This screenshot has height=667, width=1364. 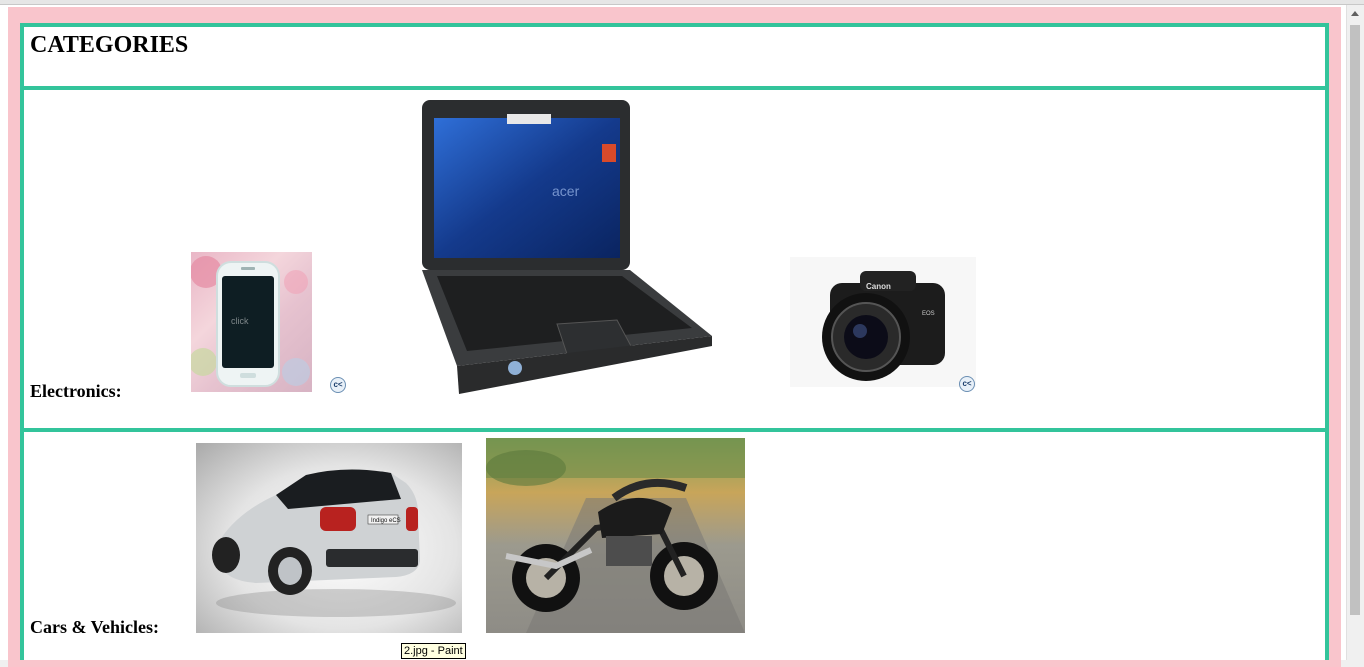 What do you see at coordinates (433, 651) in the screenshot?
I see `image-tooltip: 2.jpg - Paint` at bounding box center [433, 651].